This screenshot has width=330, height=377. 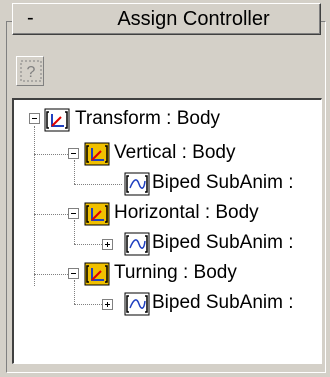 I want to click on tree-node-vertical: Vertical : Body, so click(x=174, y=153).